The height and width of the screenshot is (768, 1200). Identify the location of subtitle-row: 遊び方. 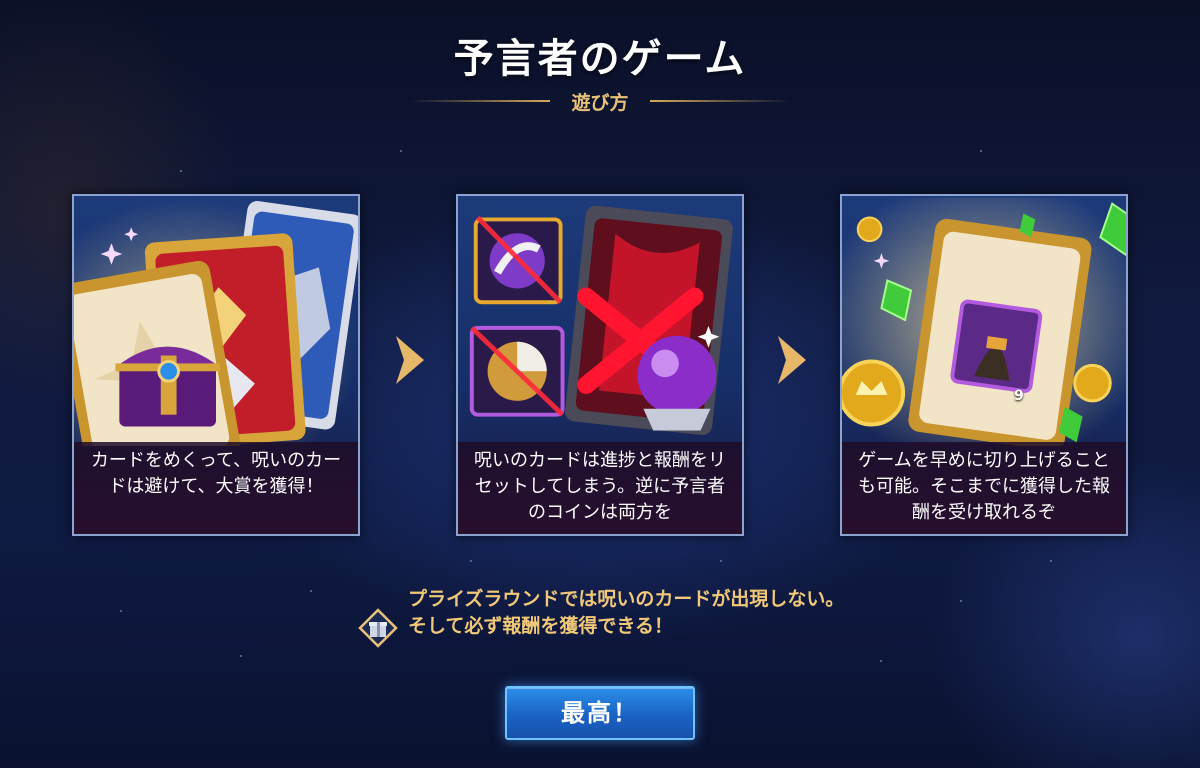
(600, 101).